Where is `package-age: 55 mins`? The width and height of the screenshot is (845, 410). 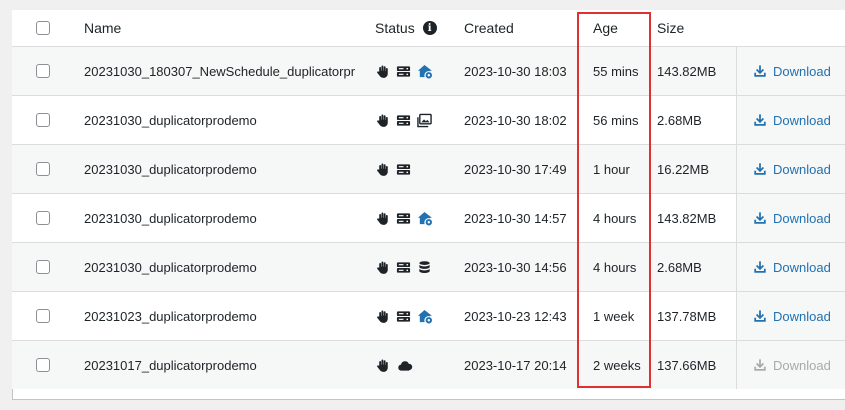 package-age: 55 mins is located at coordinates (616, 71).